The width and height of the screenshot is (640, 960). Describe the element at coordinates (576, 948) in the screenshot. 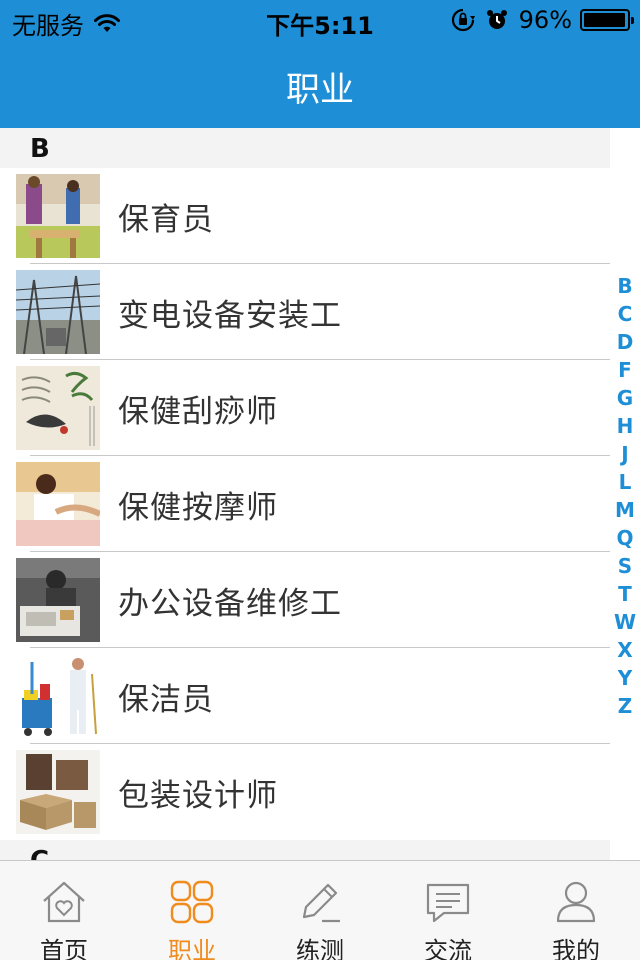

I see `tab-label: 我的` at that location.